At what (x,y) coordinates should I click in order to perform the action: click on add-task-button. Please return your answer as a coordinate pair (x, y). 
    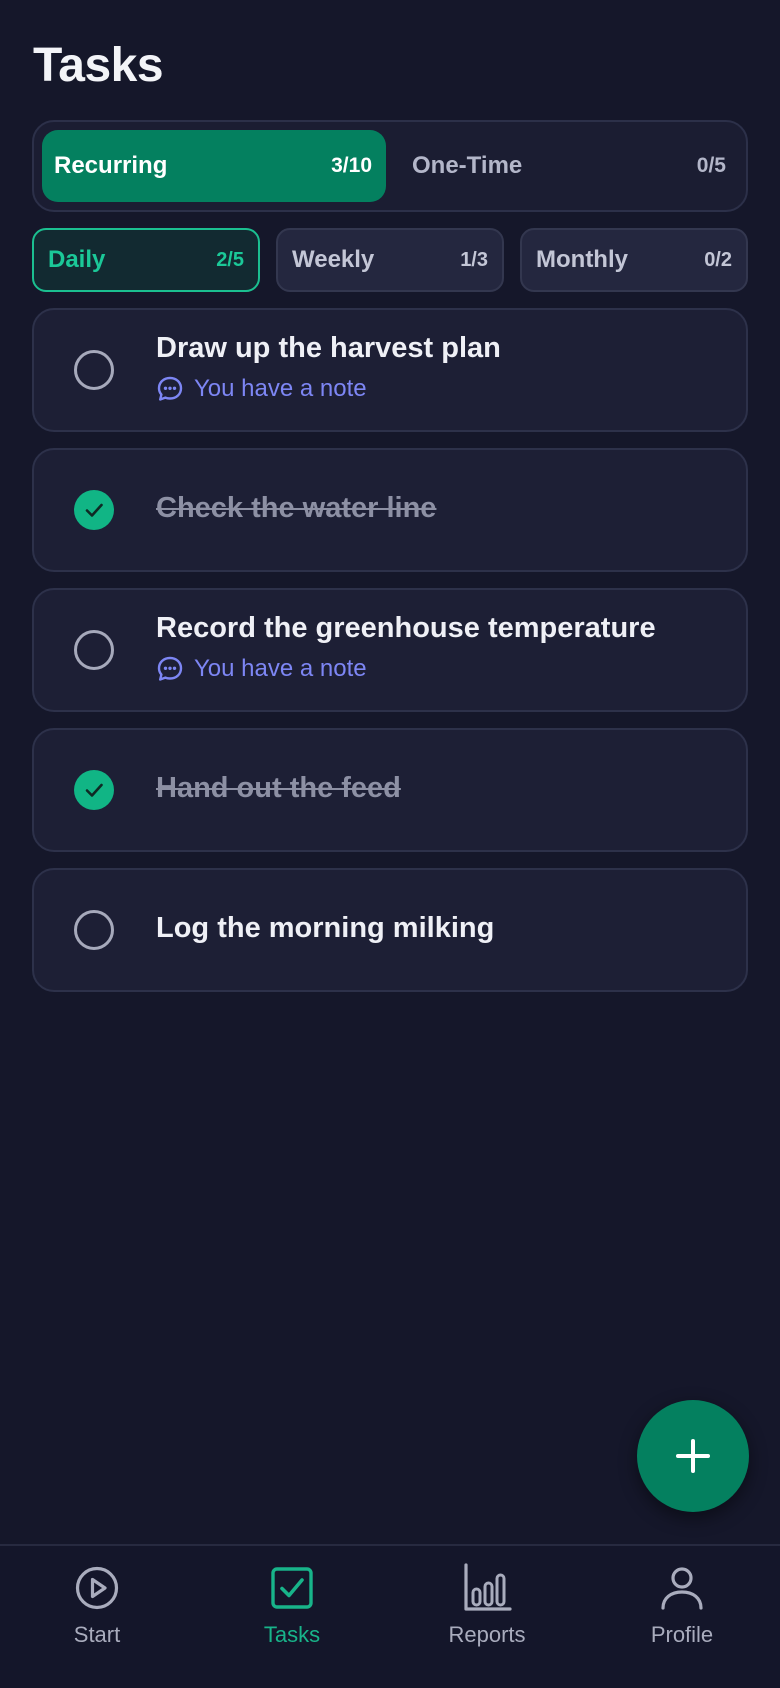
    Looking at the image, I should click on (693, 1456).